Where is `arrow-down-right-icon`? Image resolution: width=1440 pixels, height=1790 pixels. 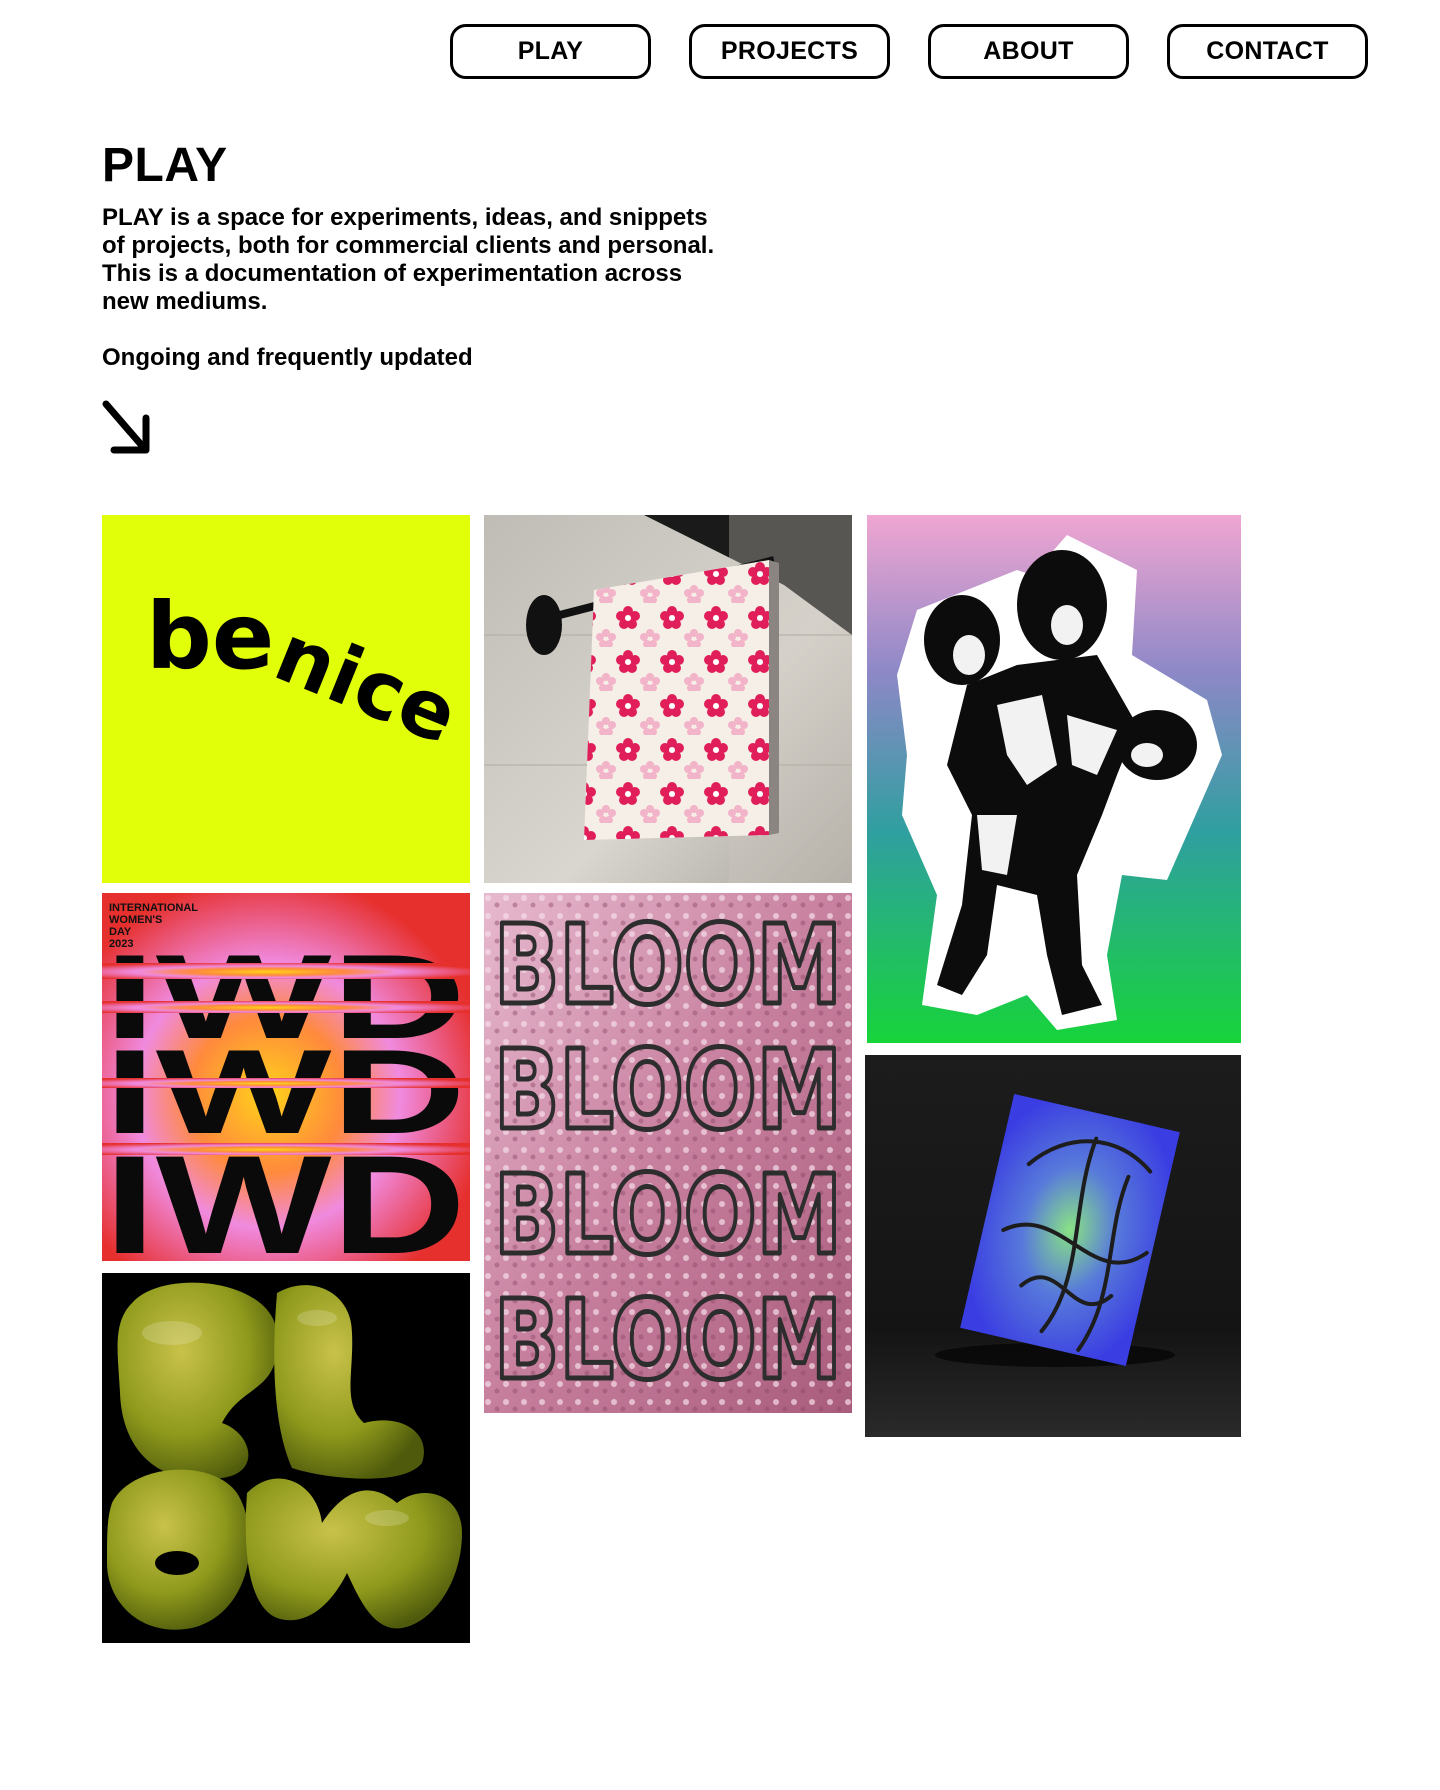
arrow-down-right-icon is located at coordinates (126, 427).